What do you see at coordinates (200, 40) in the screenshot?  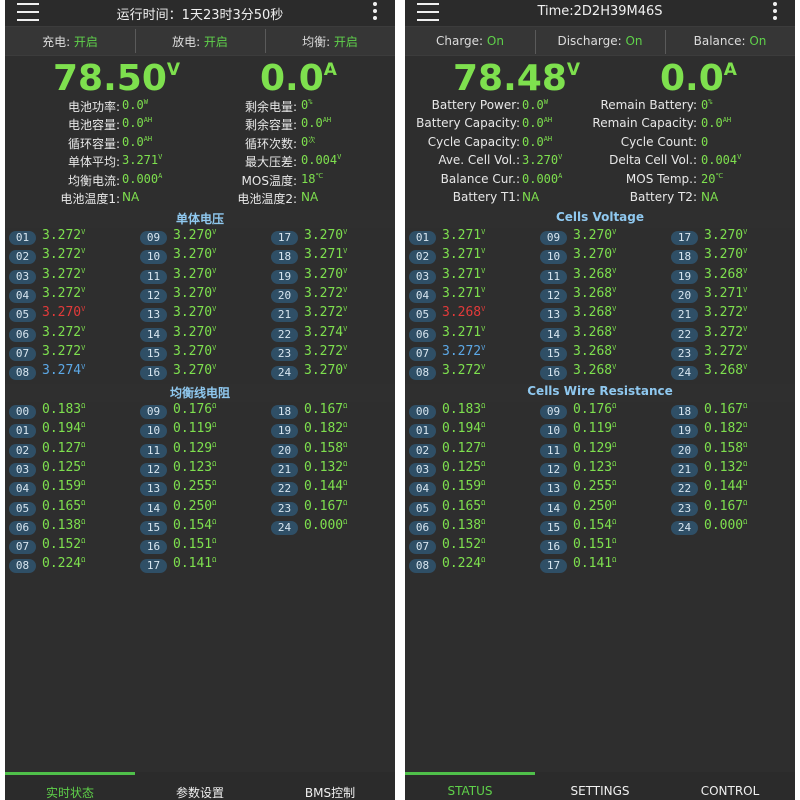 I see `switch-status-1: 放电: 开启` at bounding box center [200, 40].